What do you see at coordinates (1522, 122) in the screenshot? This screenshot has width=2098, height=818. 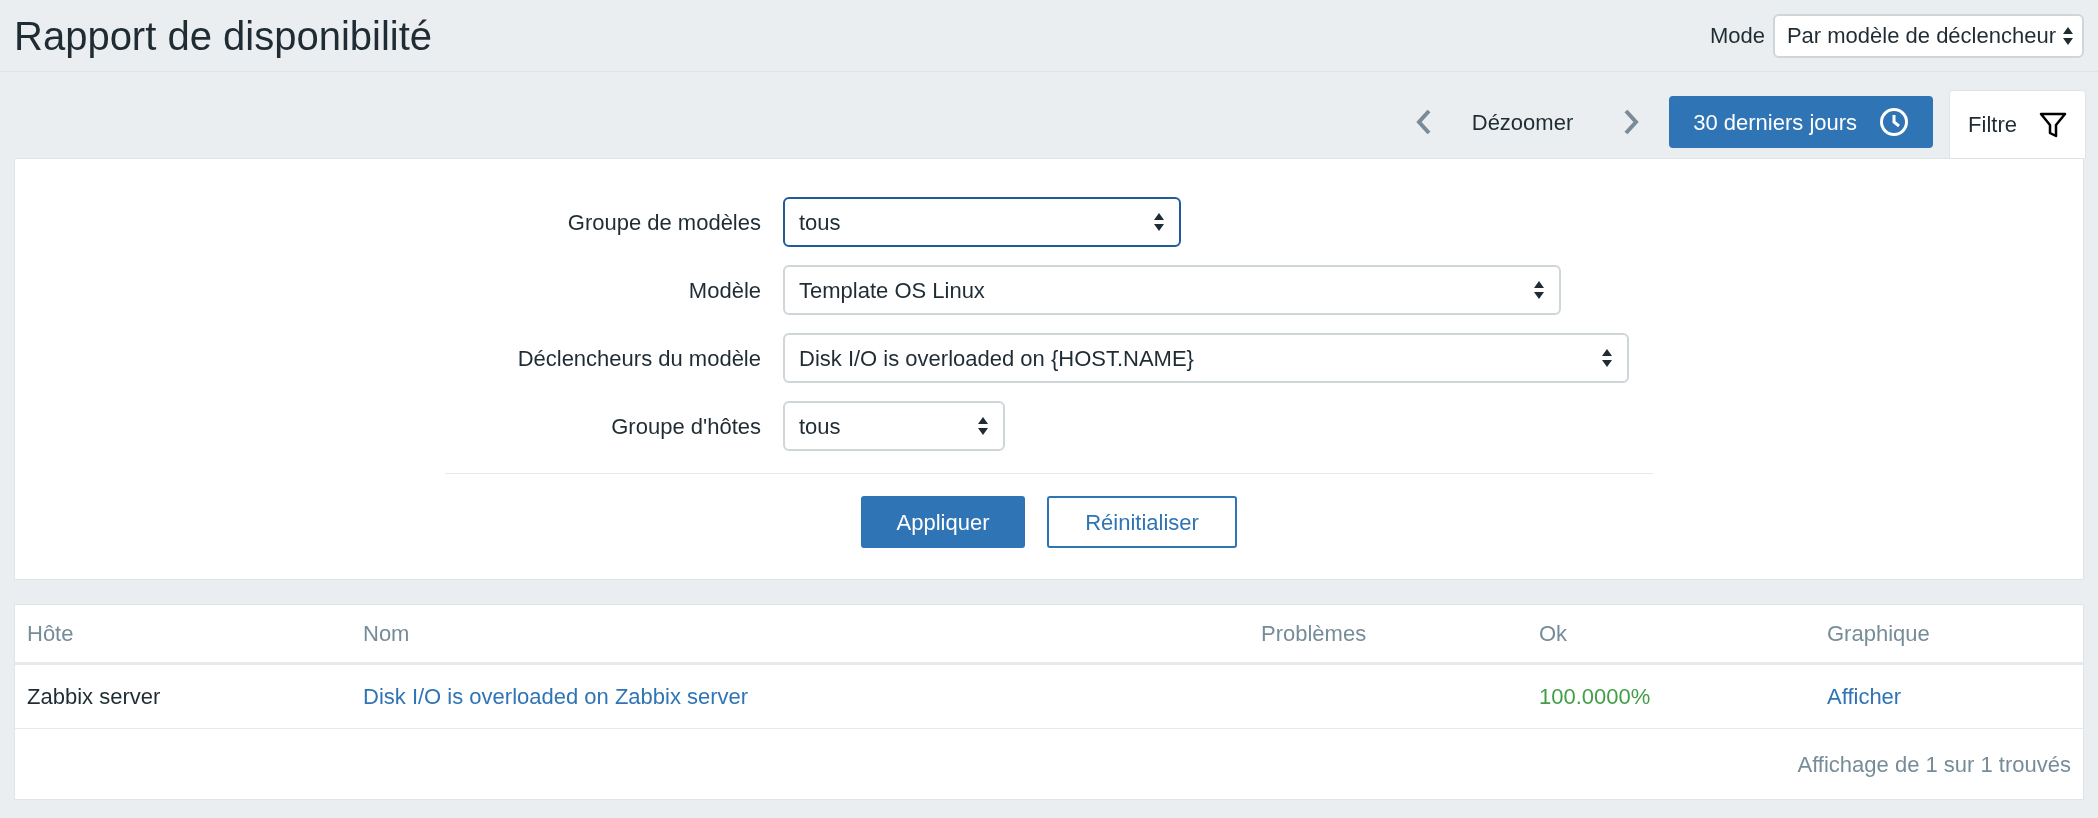 I see `zoom-out-button: Dézoomer` at bounding box center [1522, 122].